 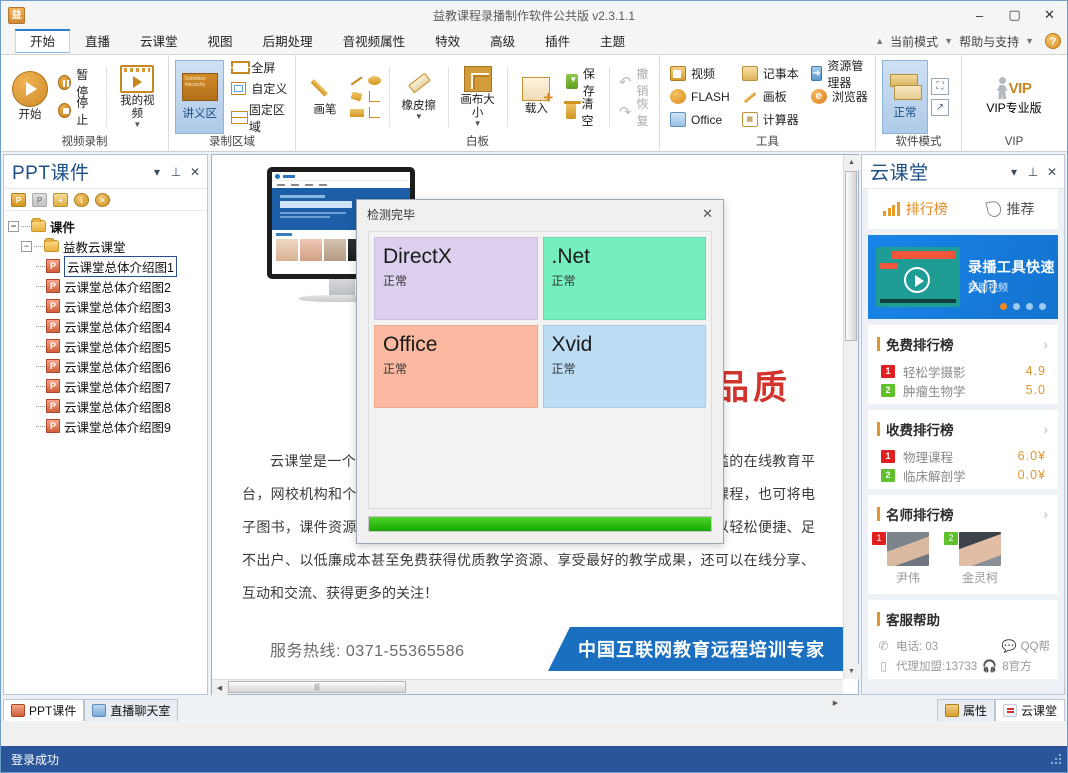 What do you see at coordinates (325, 97) in the screenshot?
I see `pen-button: 画笔` at bounding box center [325, 97].